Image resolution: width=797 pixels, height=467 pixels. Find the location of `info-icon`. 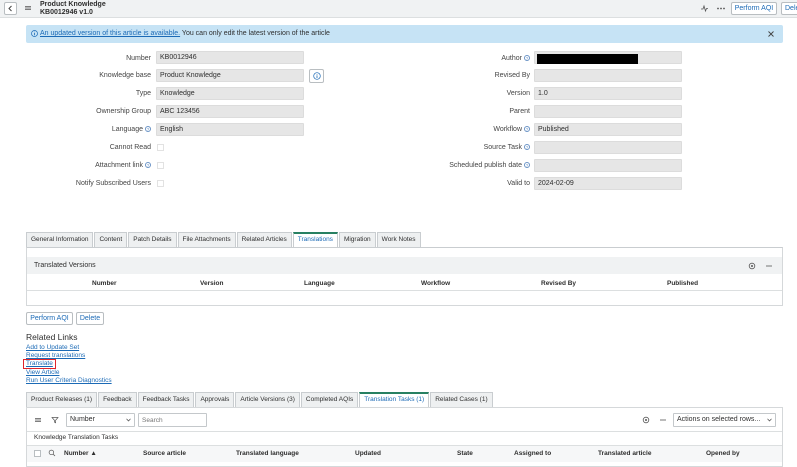

info-icon is located at coordinates (316, 76).